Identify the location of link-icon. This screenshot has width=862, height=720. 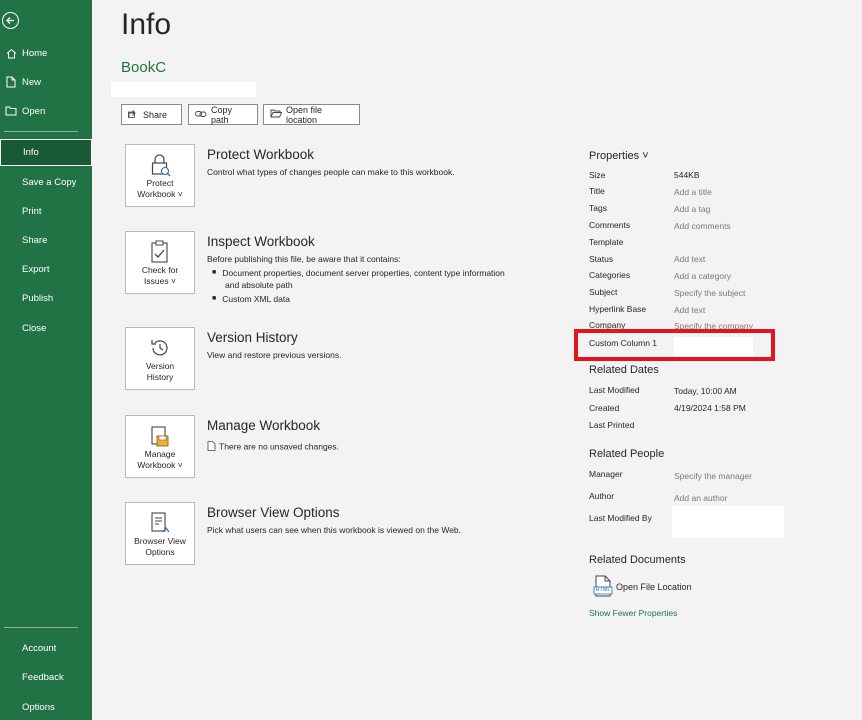
(201, 115).